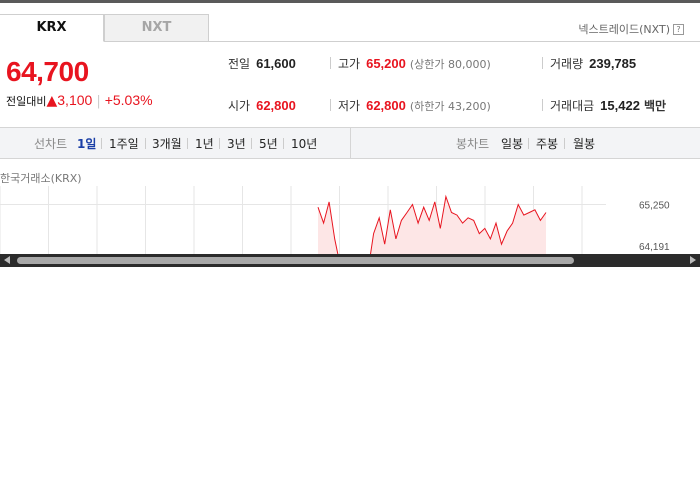  I want to click on change-amount: 3,100, so click(75, 100).